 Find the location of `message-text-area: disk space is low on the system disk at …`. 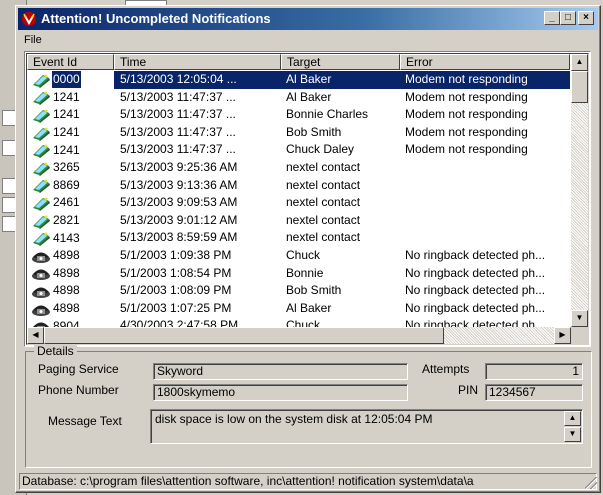

message-text-area: disk space is low on the system disk at … is located at coordinates (366, 426).